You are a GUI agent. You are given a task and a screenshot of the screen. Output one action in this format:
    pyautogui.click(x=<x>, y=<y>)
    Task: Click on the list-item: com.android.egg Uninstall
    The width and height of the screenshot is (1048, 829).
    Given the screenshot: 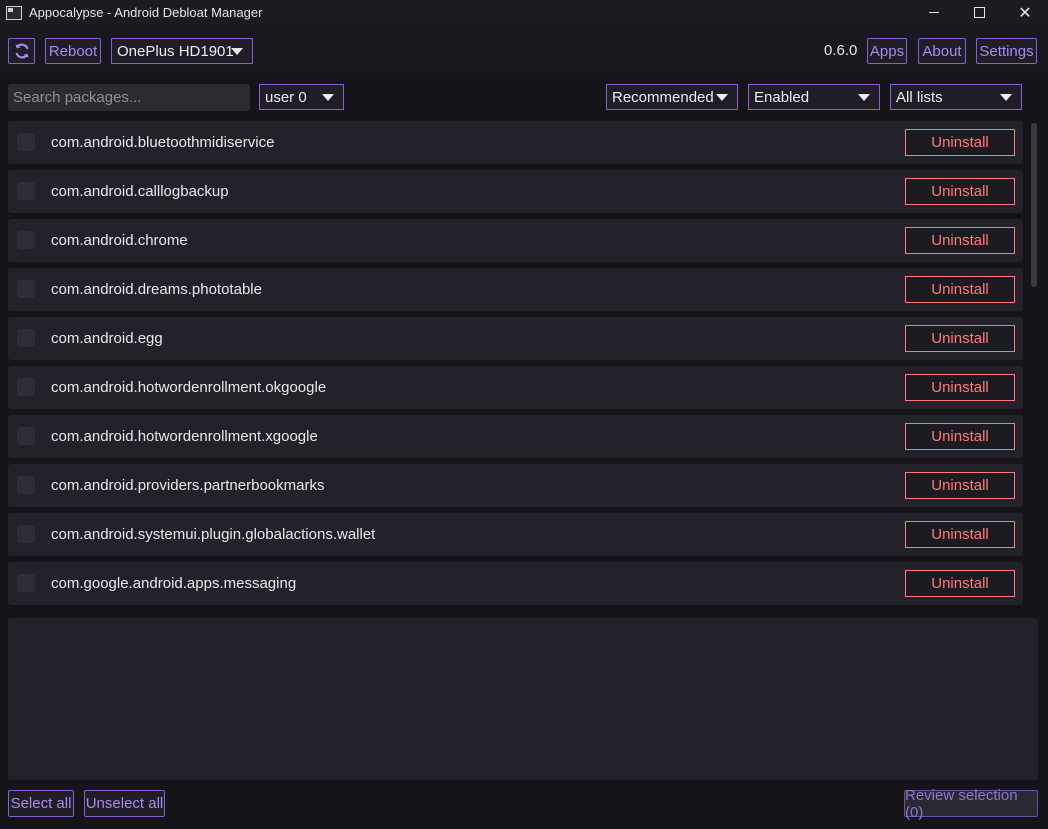 What is the action you would take?
    pyautogui.click(x=515, y=338)
    